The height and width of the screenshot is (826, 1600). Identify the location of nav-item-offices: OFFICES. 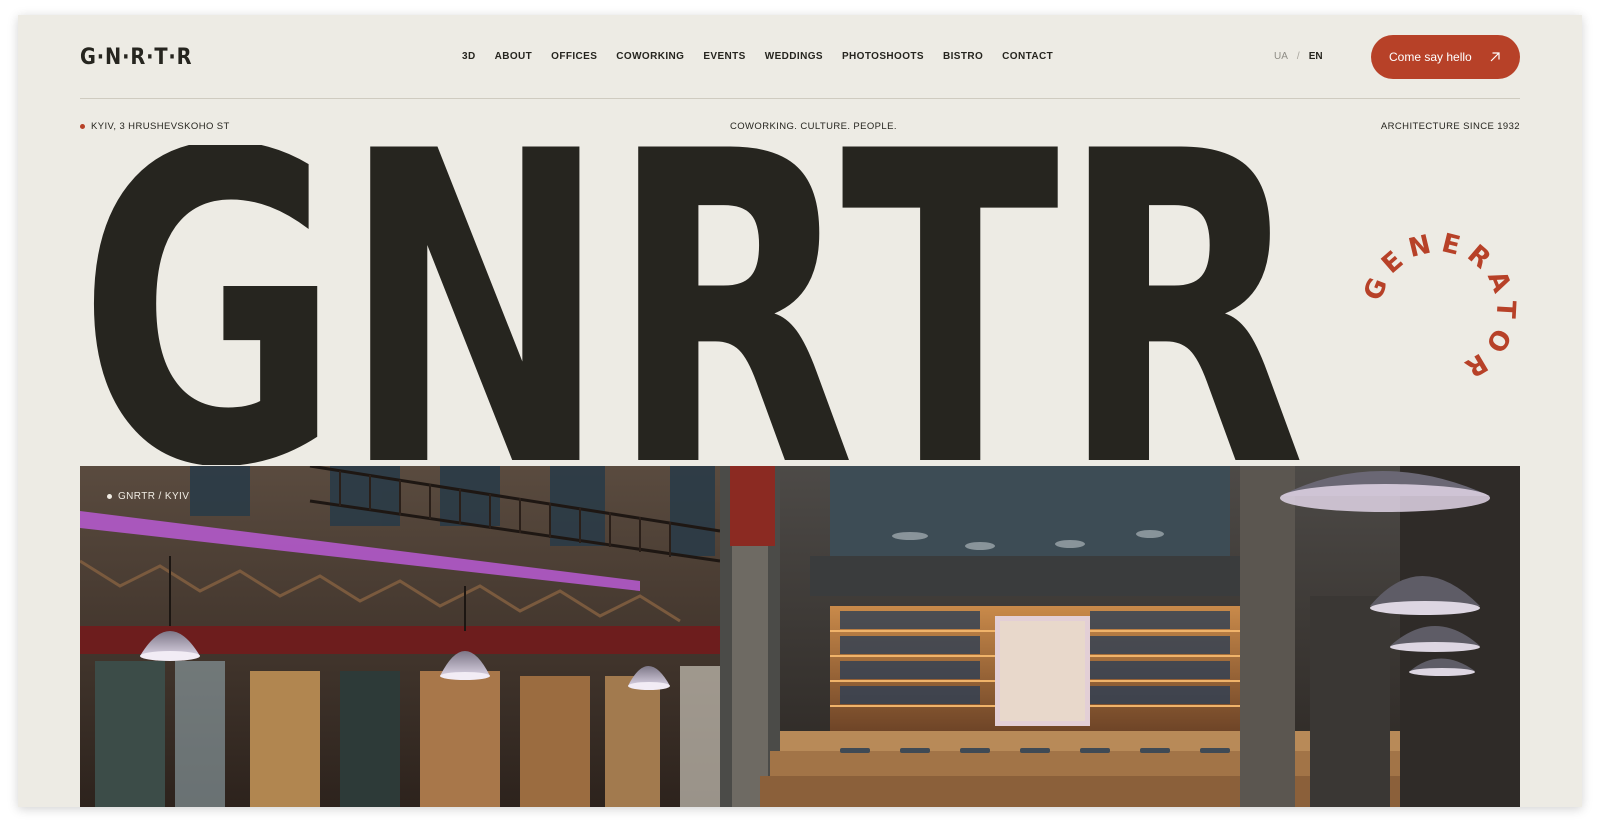
(574, 56).